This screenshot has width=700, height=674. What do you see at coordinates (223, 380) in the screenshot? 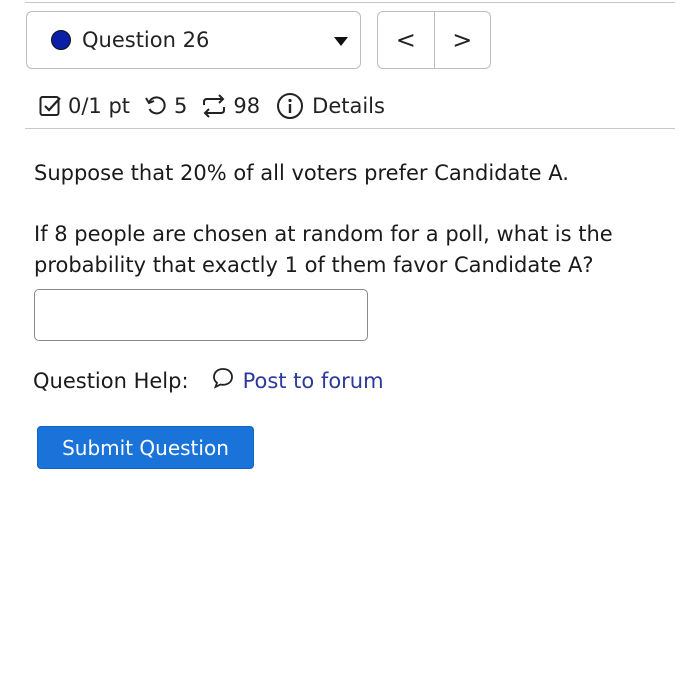
I see `speech-bubble-icon` at bounding box center [223, 380].